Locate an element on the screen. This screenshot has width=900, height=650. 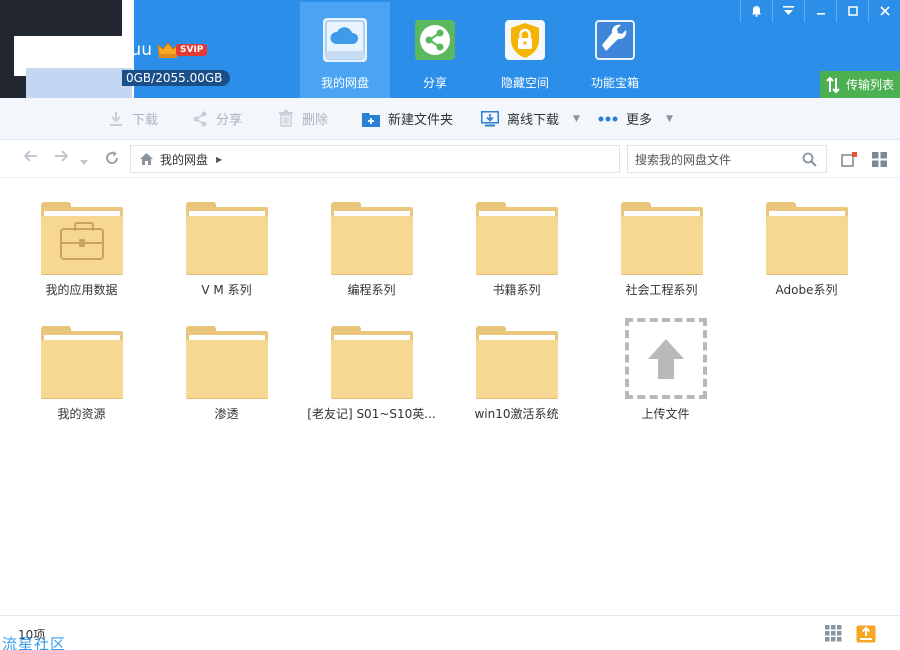
minimize-icon is located at coordinates (820, 11).